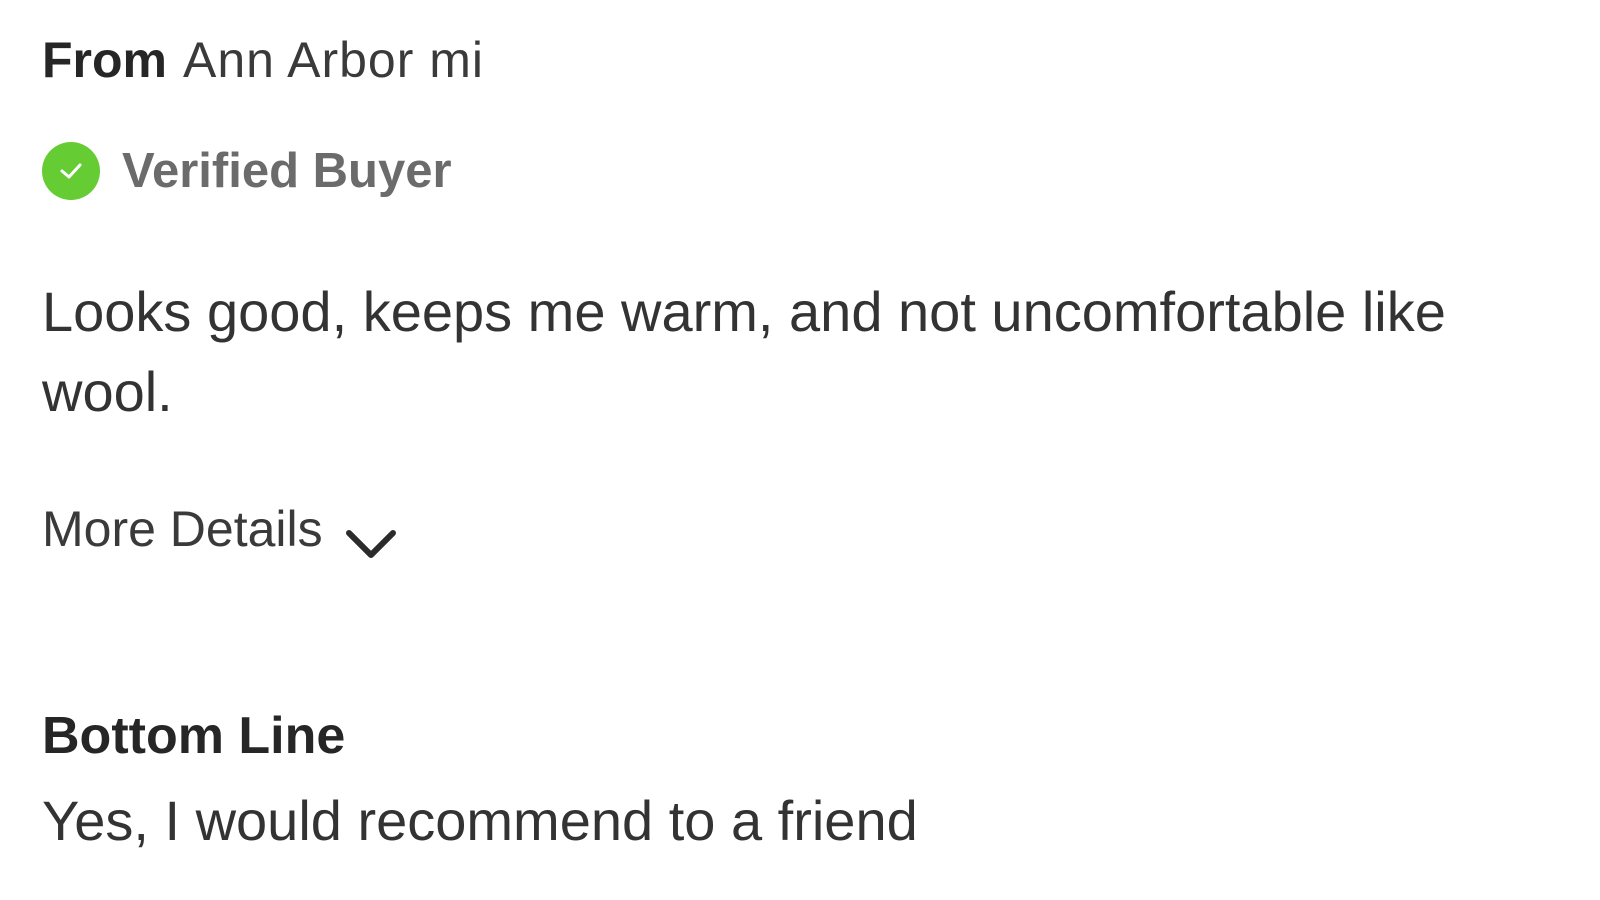 This screenshot has height=900, width=1600. I want to click on verified-buyer-badge: Verified Buyer, so click(247, 171).